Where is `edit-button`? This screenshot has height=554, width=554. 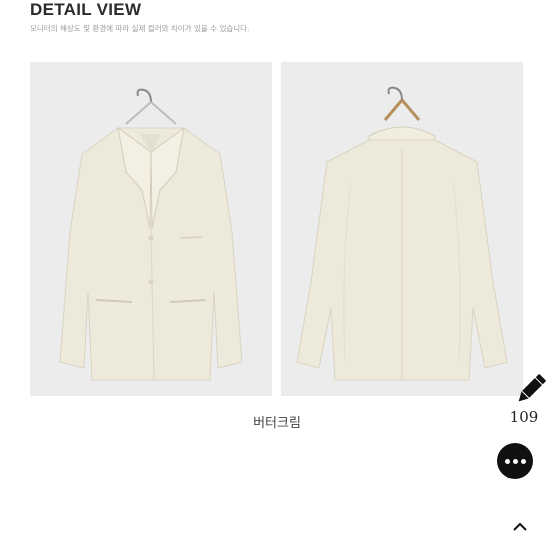
edit-button is located at coordinates (524, 389).